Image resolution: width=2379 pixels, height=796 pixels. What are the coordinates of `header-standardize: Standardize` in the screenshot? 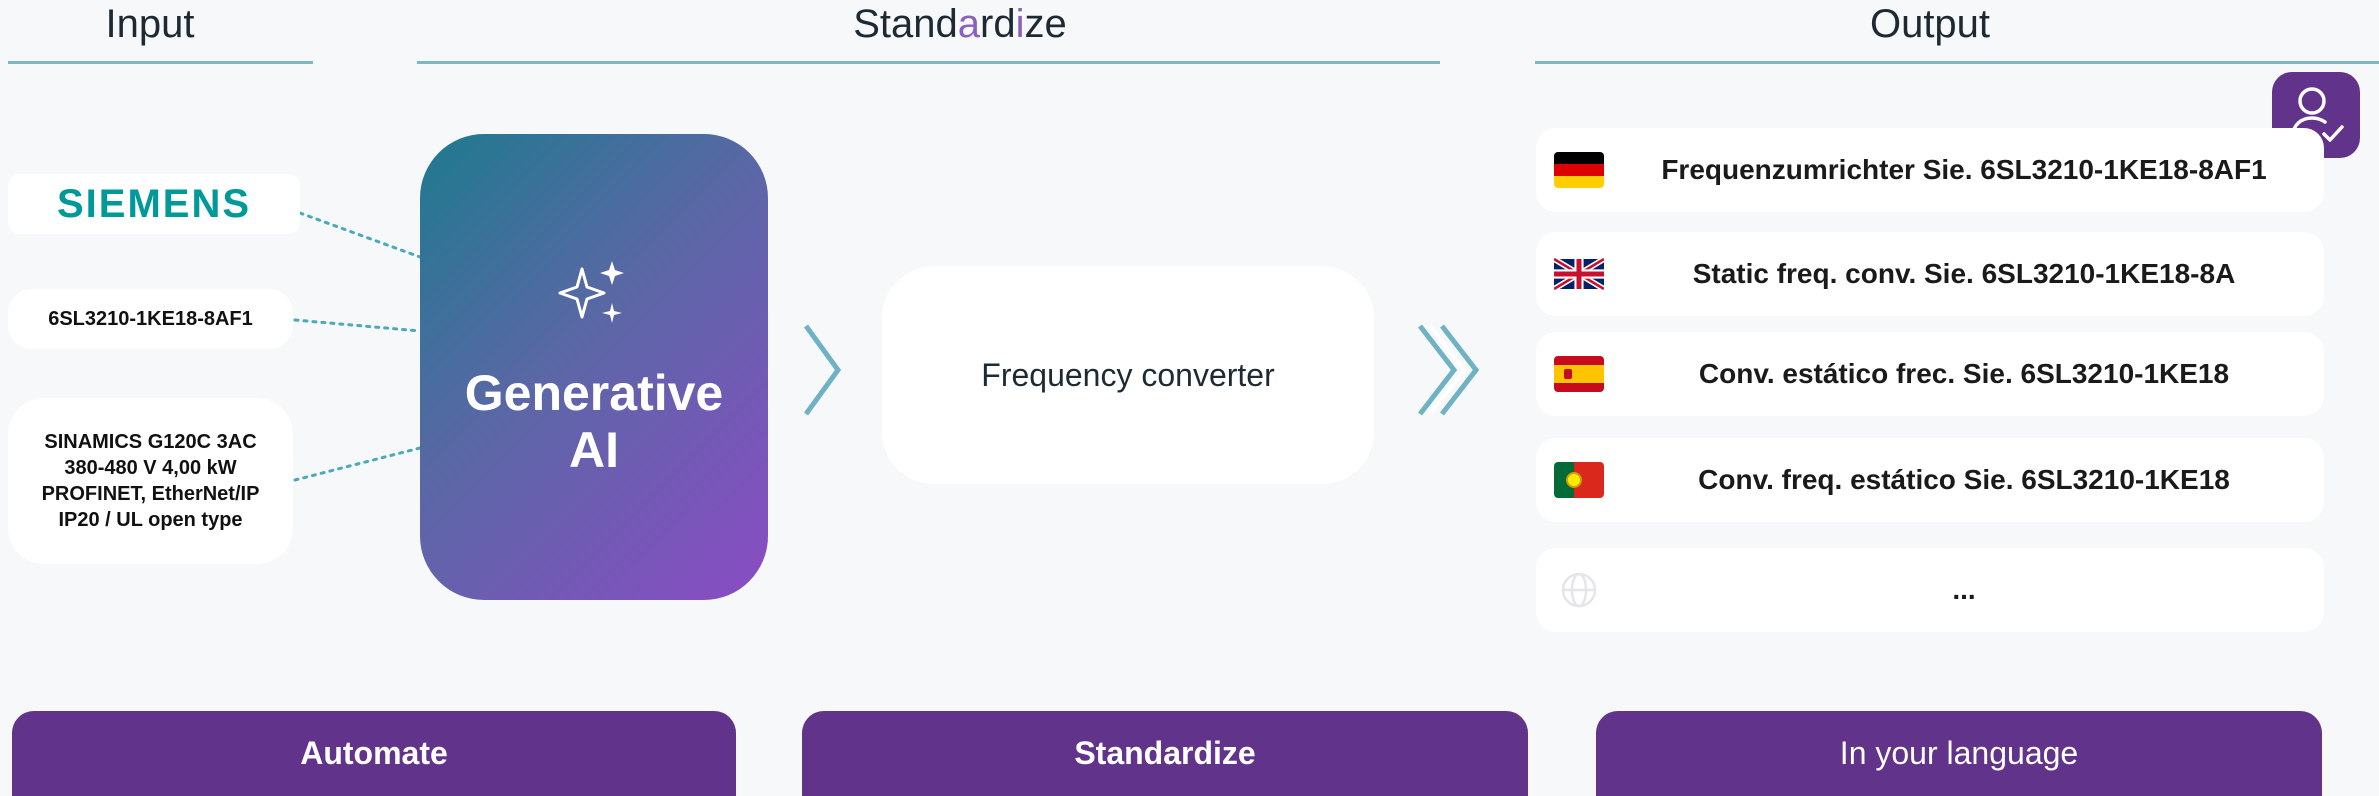 It's located at (960, 24).